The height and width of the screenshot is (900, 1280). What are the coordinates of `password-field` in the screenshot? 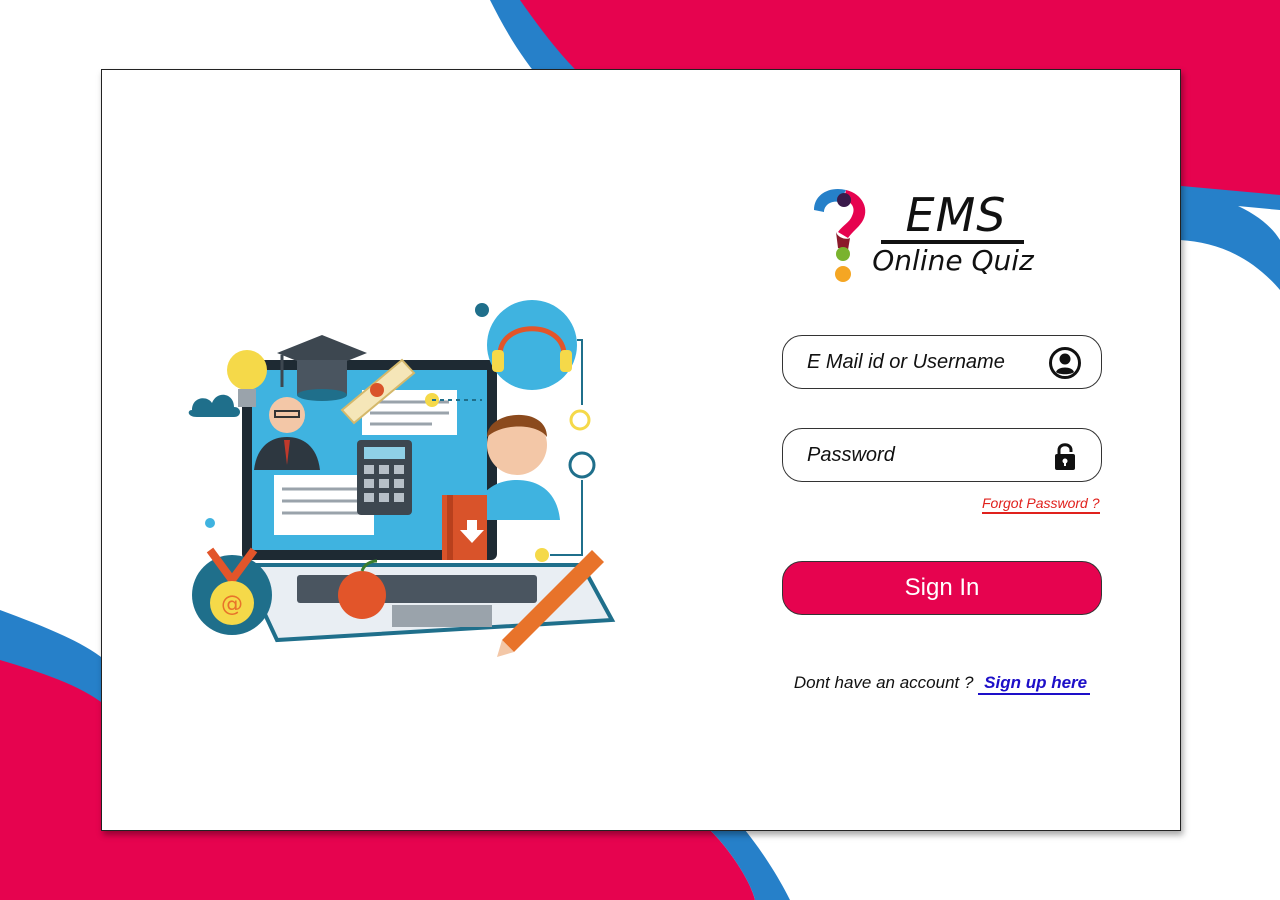 It's located at (942, 455).